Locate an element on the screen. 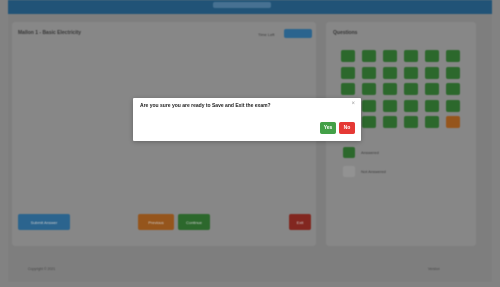 This screenshot has height=287, width=500. no-button: No is located at coordinates (347, 128).